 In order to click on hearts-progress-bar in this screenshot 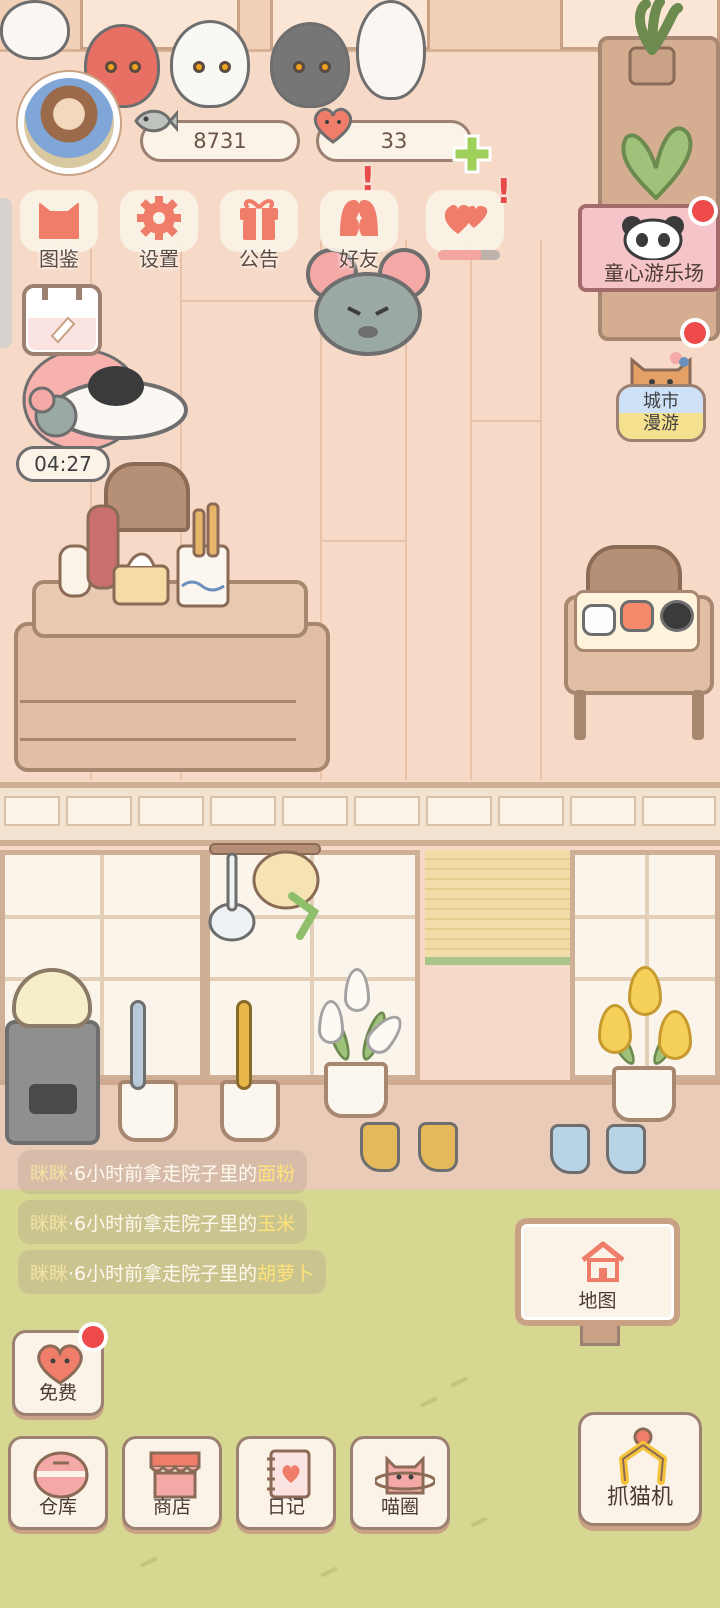, I will do `click(469, 255)`.